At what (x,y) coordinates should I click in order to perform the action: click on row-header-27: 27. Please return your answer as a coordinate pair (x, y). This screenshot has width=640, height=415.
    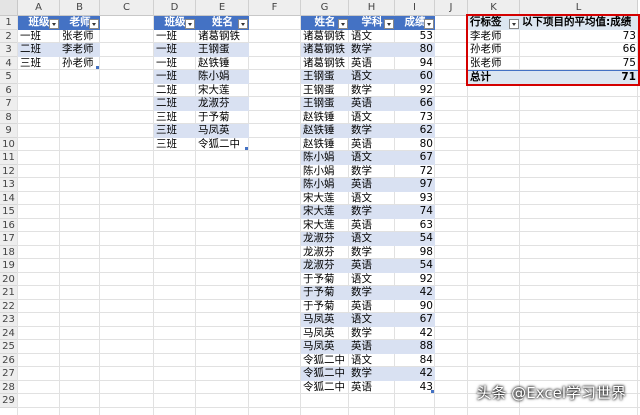
    Looking at the image, I should click on (9, 374).